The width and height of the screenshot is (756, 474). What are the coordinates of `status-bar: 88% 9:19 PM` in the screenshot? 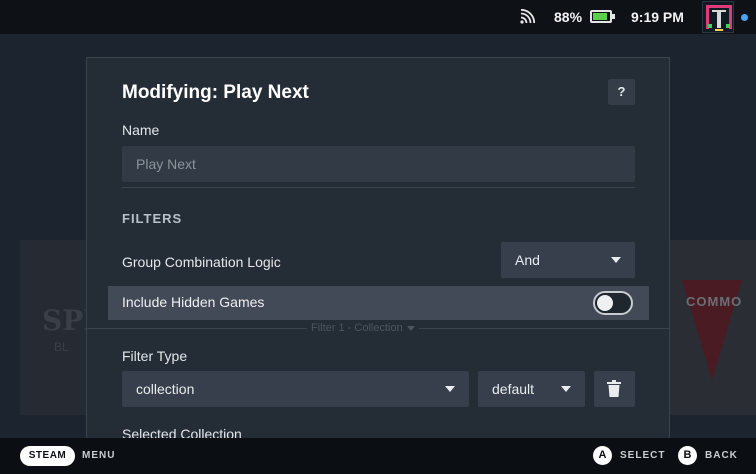 It's located at (378, 17).